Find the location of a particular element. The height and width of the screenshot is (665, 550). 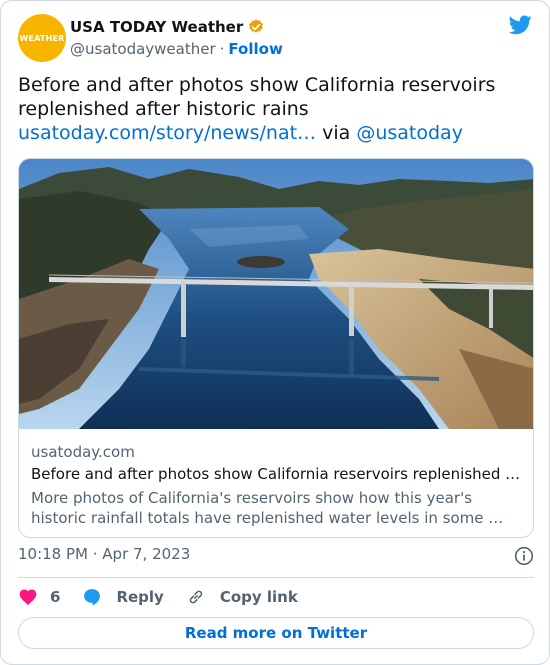

avatar: WEATHER is located at coordinates (42, 38).